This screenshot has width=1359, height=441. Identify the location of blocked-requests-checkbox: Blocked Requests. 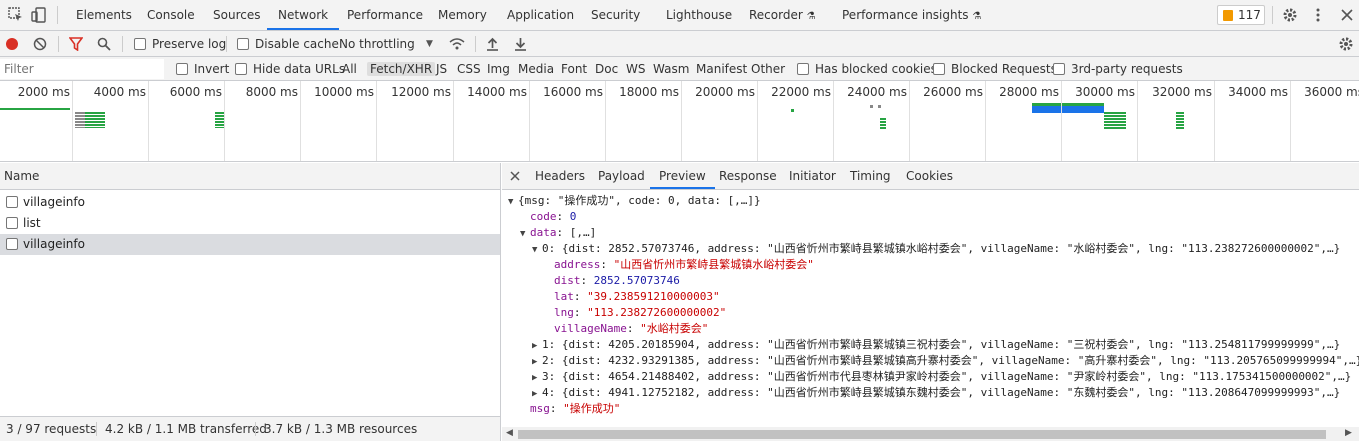
(995, 69).